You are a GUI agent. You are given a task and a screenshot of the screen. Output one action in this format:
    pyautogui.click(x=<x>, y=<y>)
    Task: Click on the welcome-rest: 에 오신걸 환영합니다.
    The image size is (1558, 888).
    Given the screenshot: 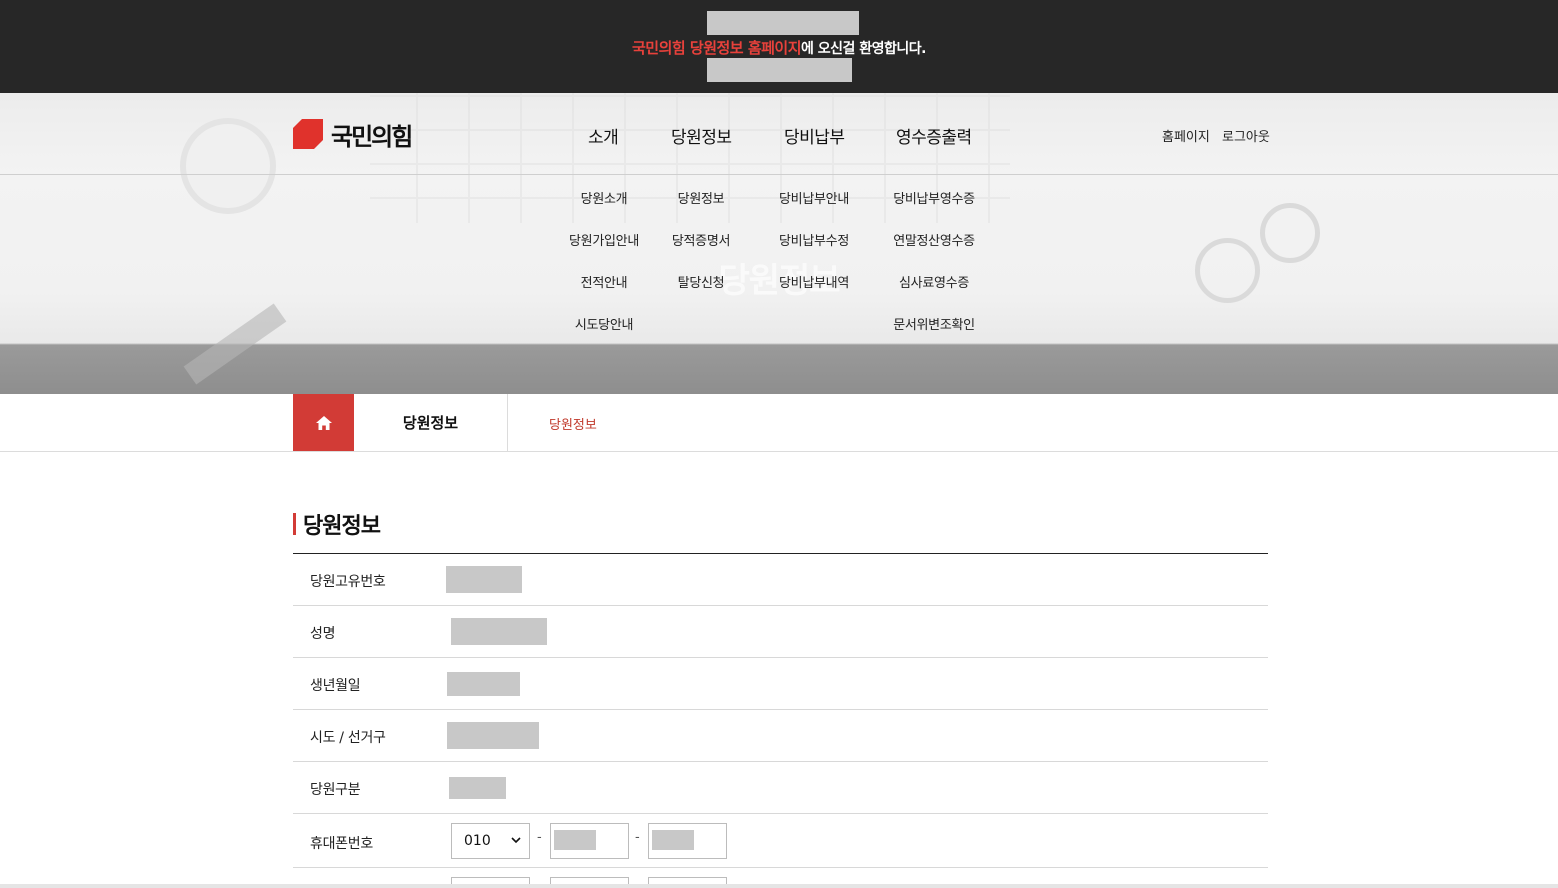 What is the action you would take?
    pyautogui.click(x=864, y=49)
    